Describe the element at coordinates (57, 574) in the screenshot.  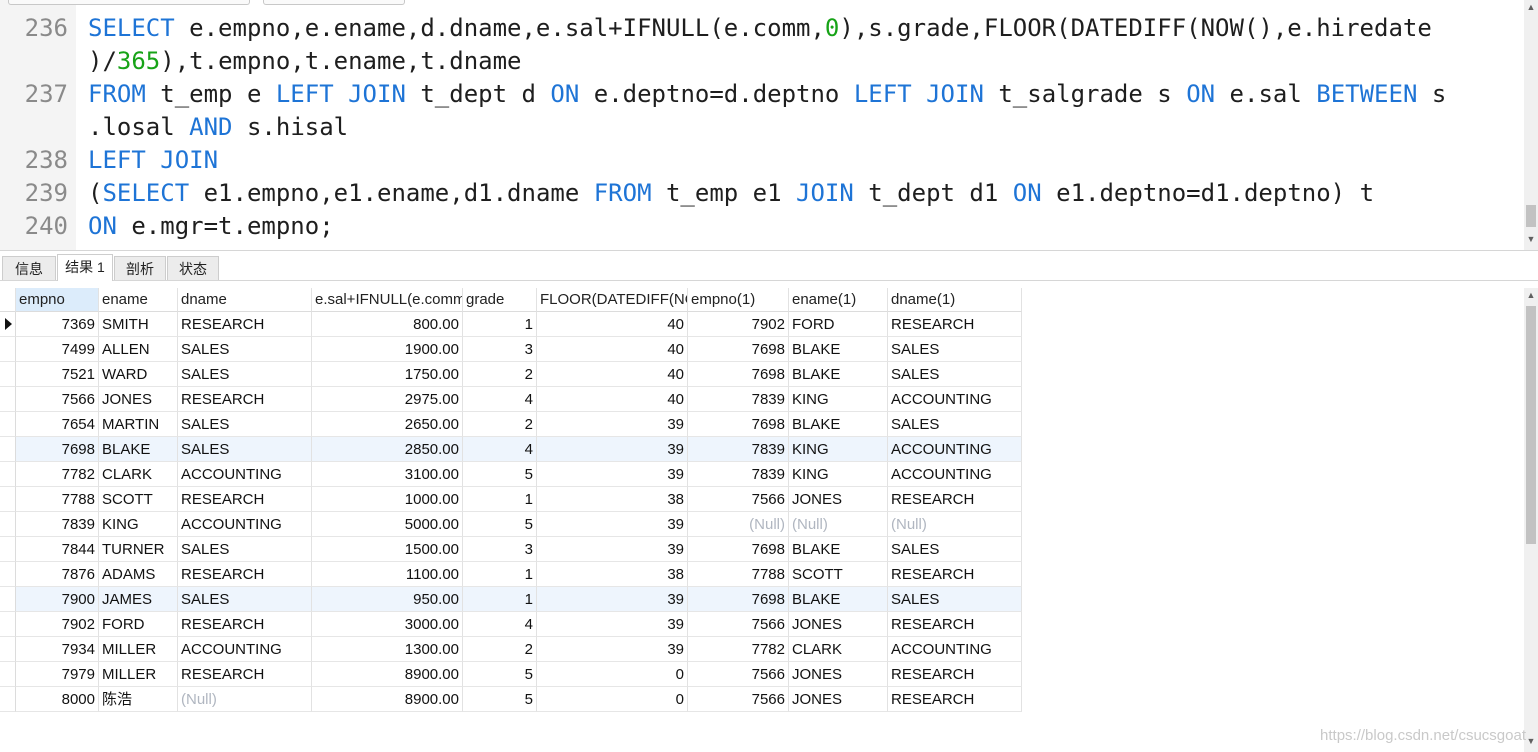
I see `table-cell: 7876` at that location.